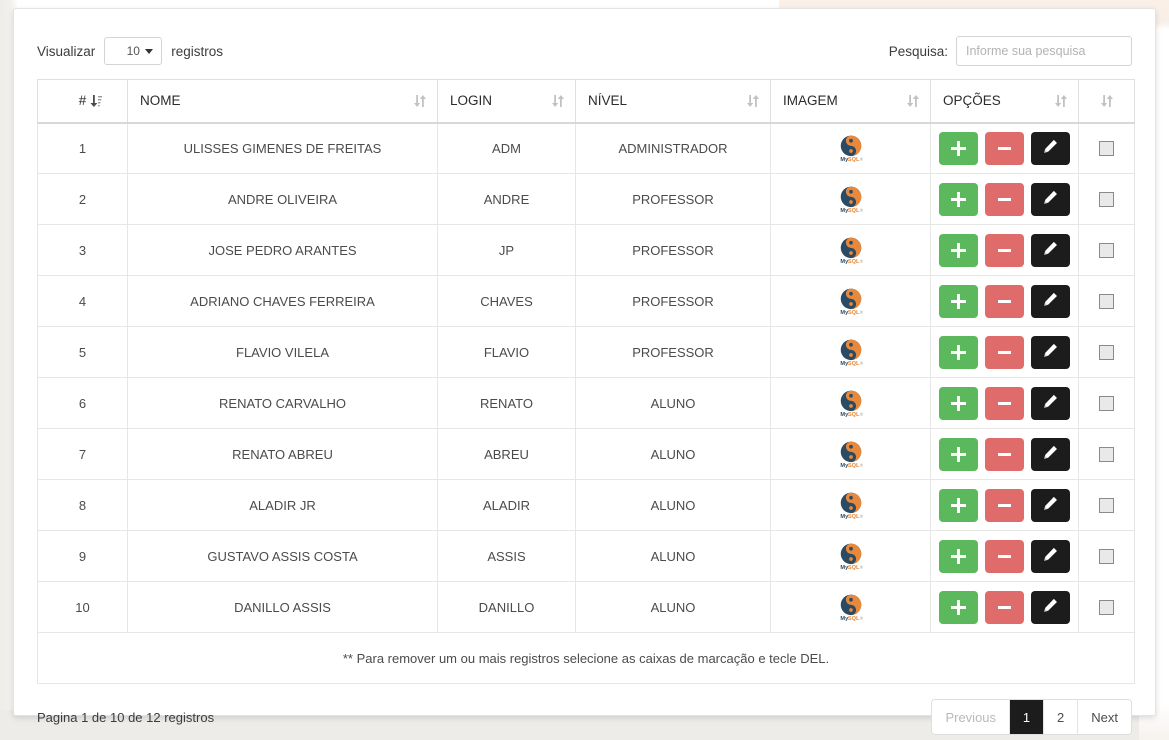  What do you see at coordinates (506, 505) in the screenshot?
I see `cell-login: ALADIR` at bounding box center [506, 505].